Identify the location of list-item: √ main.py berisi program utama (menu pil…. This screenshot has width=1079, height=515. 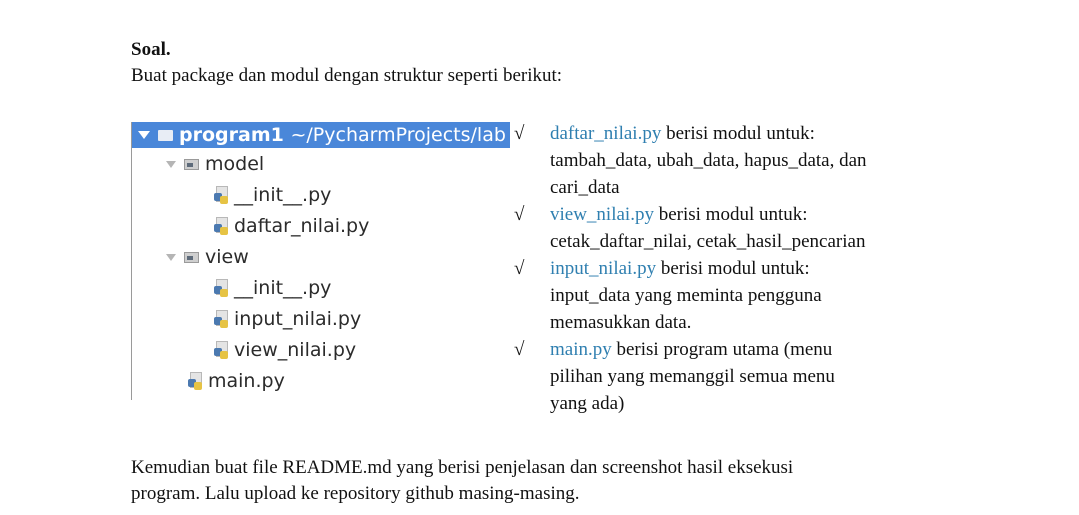
(784, 376).